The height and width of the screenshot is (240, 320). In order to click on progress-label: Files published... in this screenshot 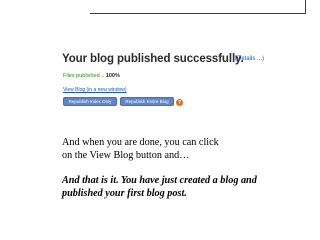, I will do `click(84, 76)`.